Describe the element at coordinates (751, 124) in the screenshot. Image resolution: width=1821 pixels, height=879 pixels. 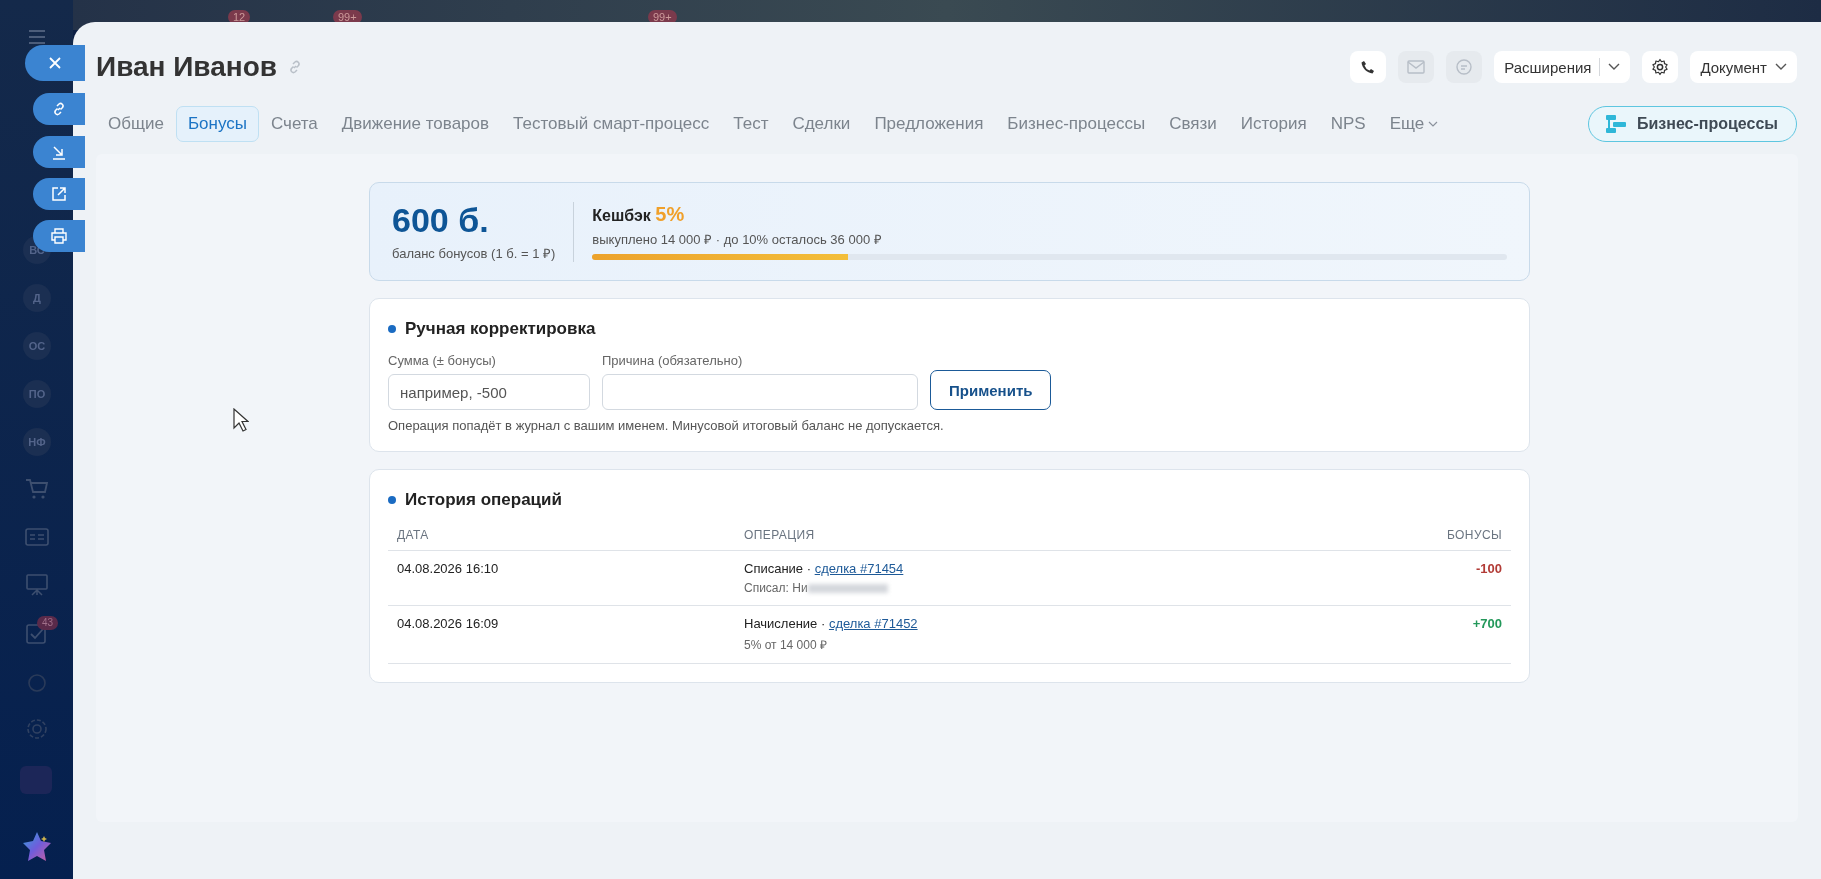
I see `tab: Тест` at that location.